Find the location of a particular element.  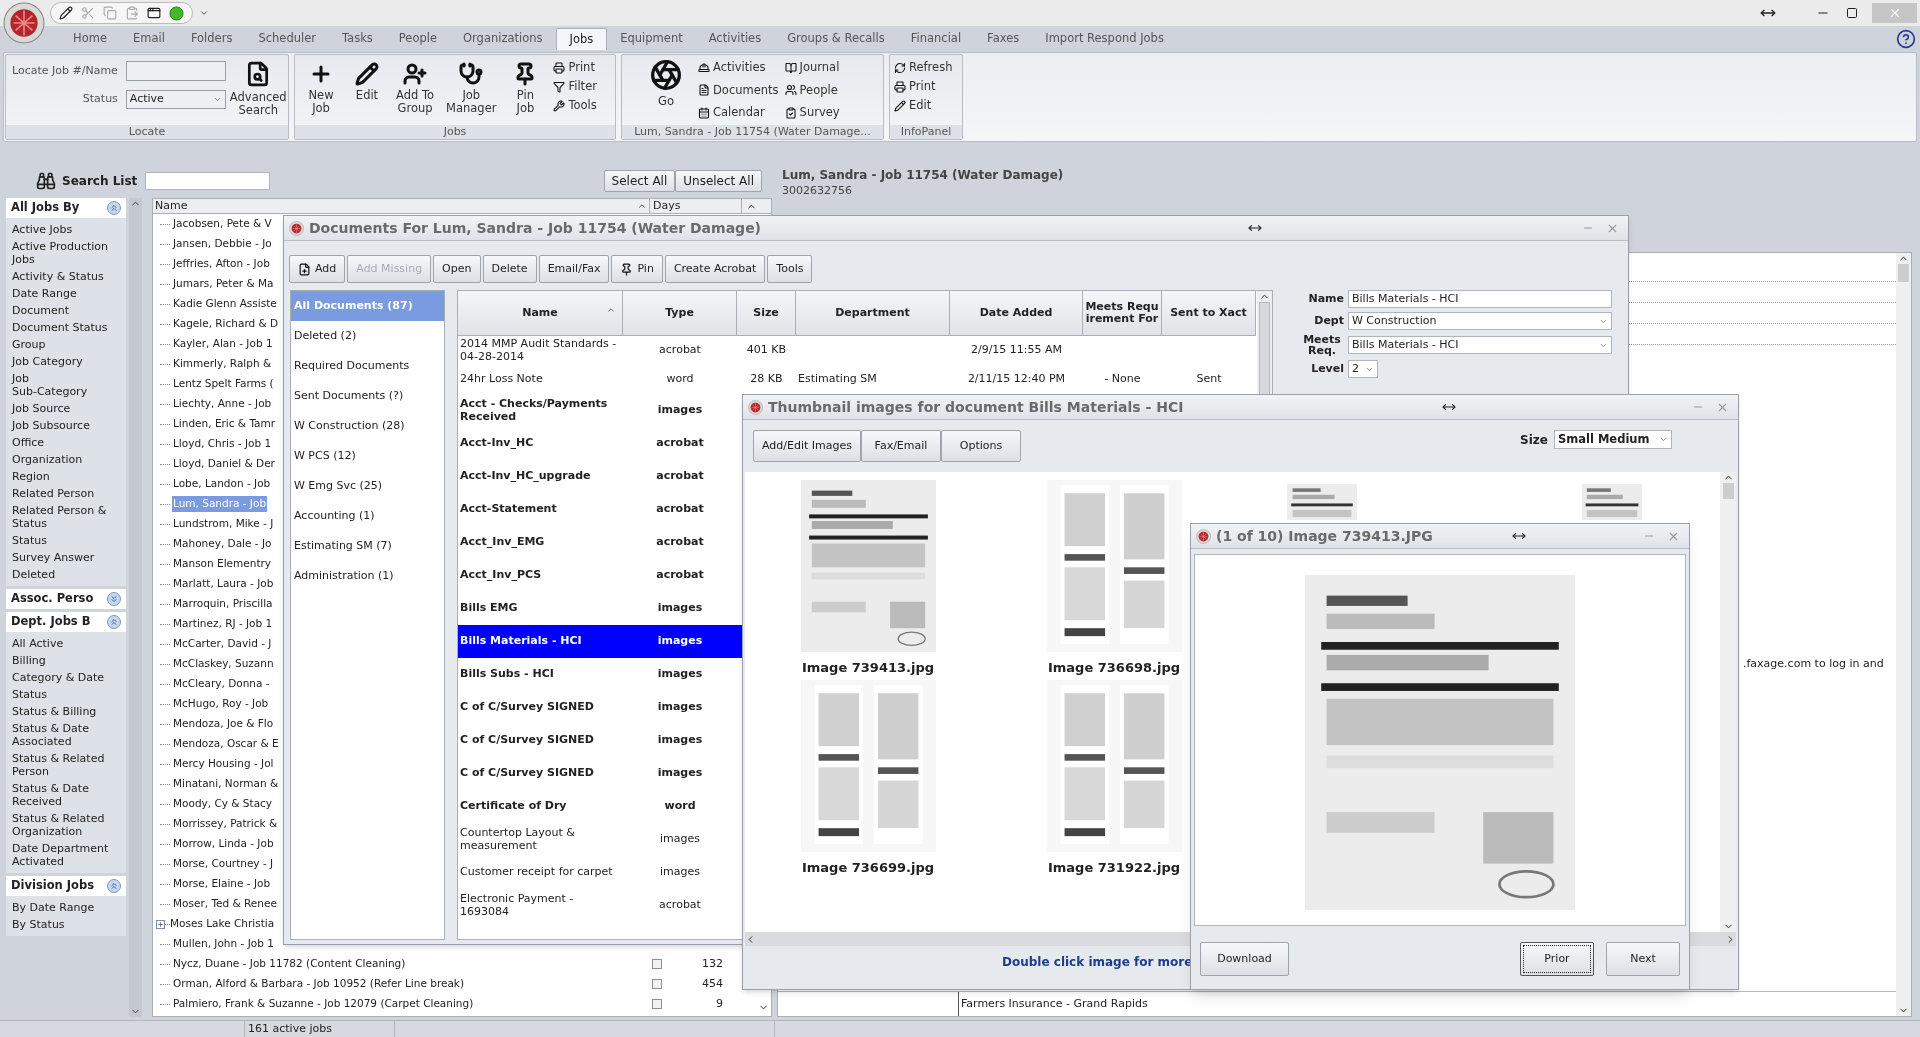

nav-item: Group is located at coordinates (66, 344).